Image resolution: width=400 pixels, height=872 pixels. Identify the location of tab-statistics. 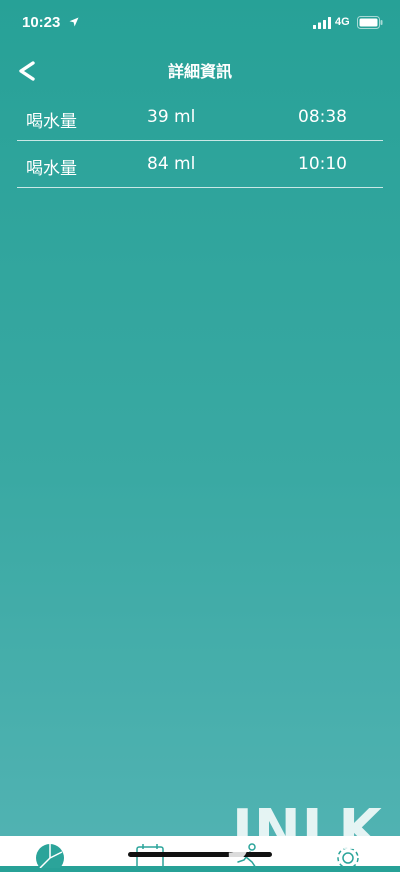
(54, 857).